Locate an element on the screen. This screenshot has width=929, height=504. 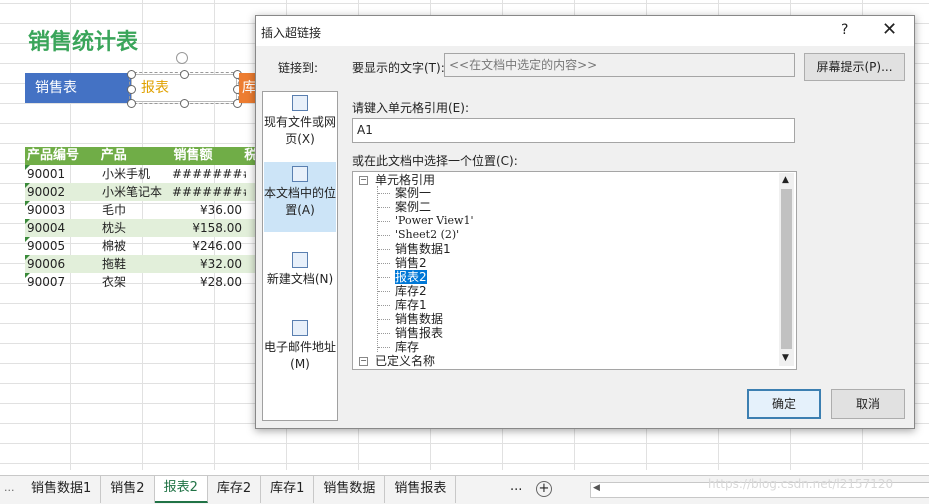
tree-item: 库存 is located at coordinates (407, 347).